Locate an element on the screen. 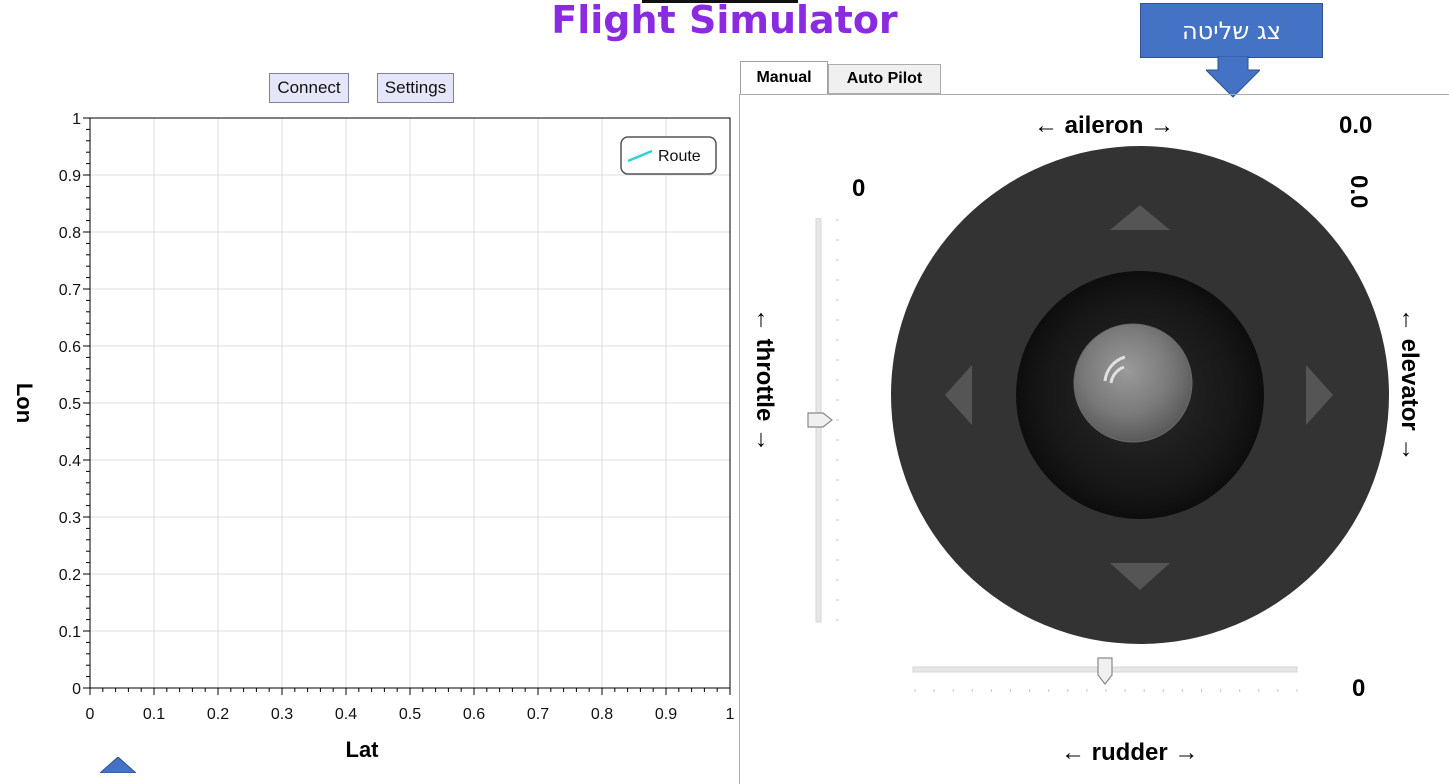  joystick-knob is located at coordinates (1133, 383).